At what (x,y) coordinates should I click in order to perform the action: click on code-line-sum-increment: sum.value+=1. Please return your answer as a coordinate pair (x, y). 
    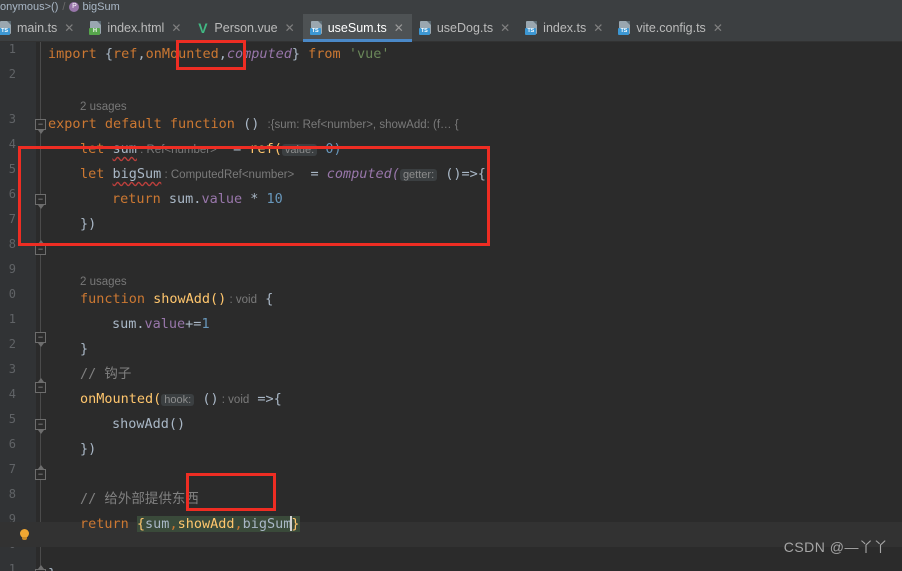
    Looking at the image, I should click on (161, 324).